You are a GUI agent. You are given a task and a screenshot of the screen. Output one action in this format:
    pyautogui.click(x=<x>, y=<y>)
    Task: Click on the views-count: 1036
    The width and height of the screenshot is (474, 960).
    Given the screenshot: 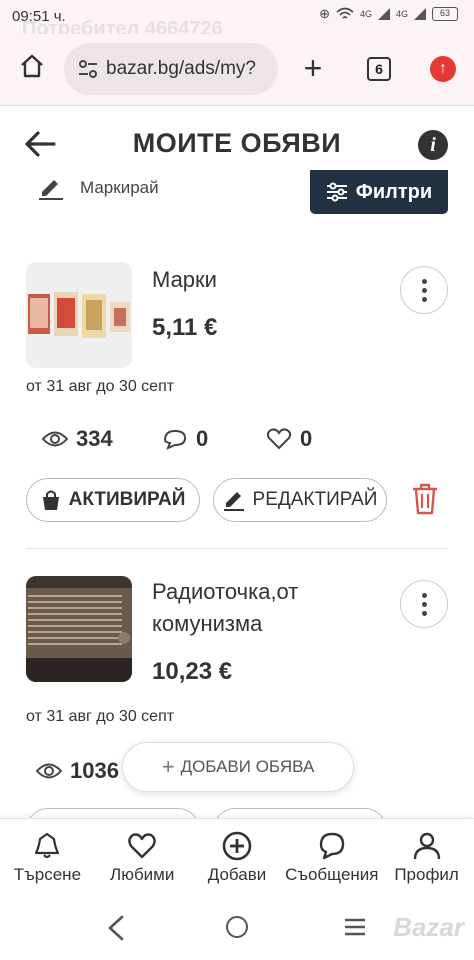 What is the action you would take?
    pyautogui.click(x=94, y=770)
    